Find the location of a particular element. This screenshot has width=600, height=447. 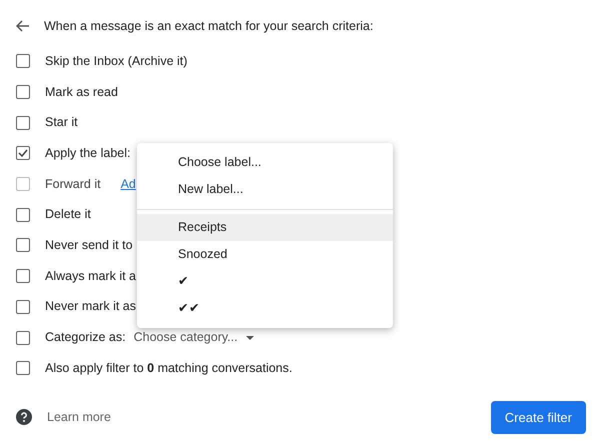

option-label: Also apply filter to 0 matching conversations. is located at coordinates (168, 368).